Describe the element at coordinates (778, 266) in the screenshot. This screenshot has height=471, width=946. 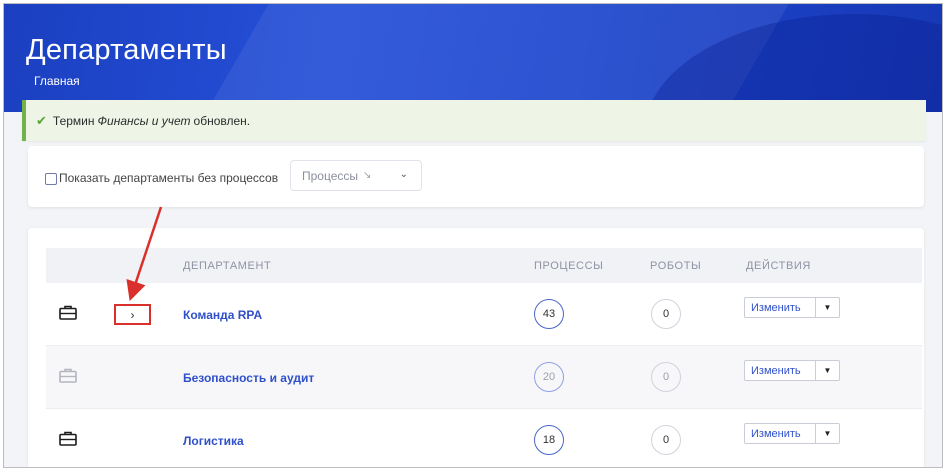
I see `column-header-actions: ДЕЙСТВИЯ` at that location.